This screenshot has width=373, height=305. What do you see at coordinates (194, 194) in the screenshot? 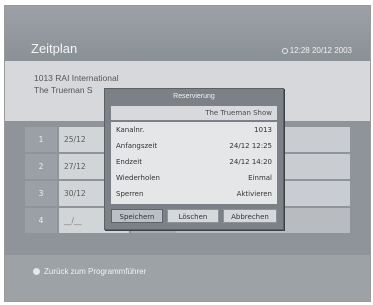
I see `field-lock: Sperren Aktivieren` at bounding box center [194, 194].